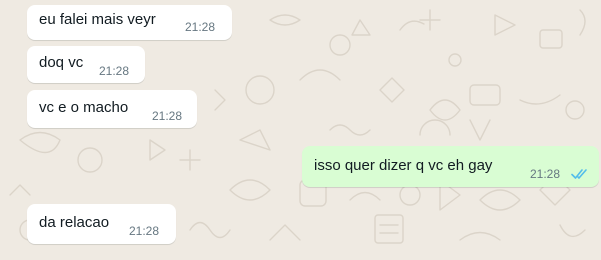  I want to click on message-bubble-outgoing: isso quer dizer q vc eh gay 21:28, so click(450, 166).